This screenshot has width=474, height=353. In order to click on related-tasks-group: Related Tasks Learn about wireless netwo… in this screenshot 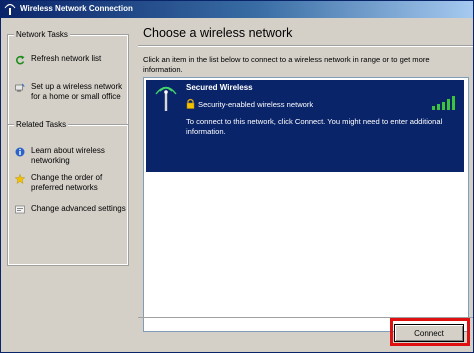, I will do `click(68, 193)`.